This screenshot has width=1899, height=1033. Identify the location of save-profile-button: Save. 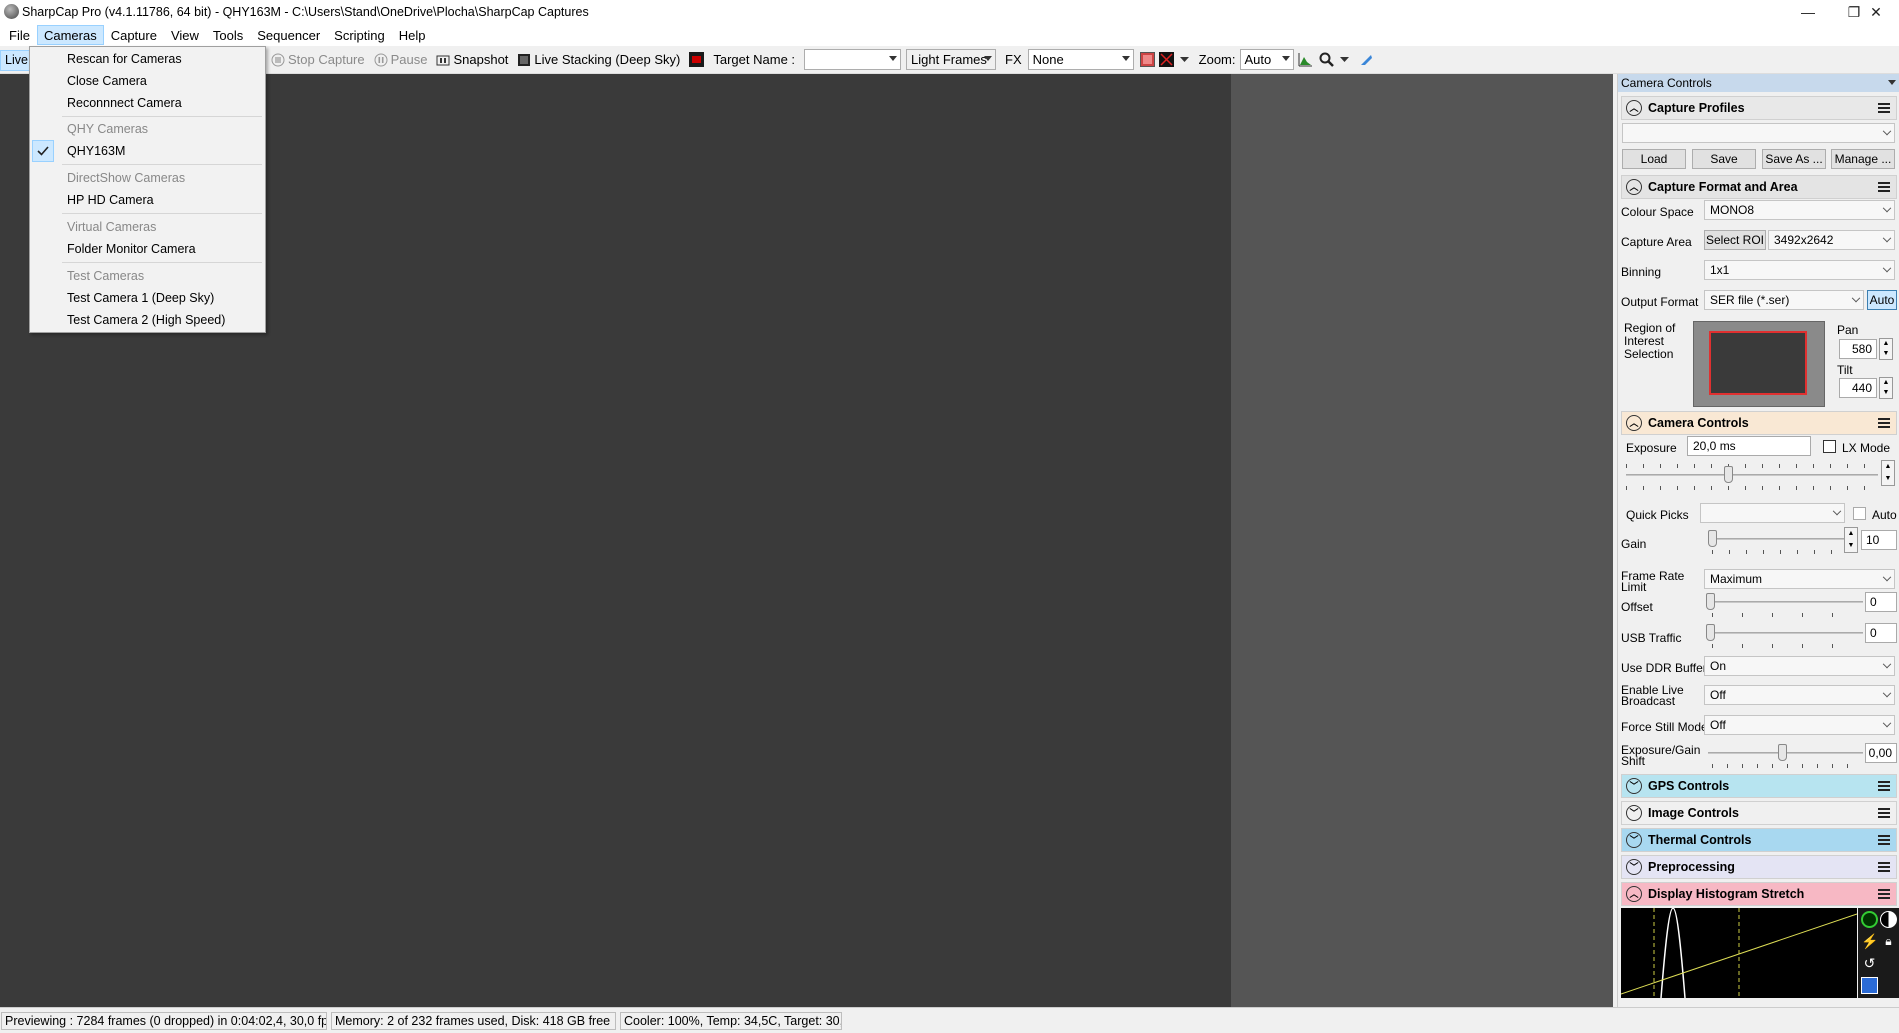
(1724, 159).